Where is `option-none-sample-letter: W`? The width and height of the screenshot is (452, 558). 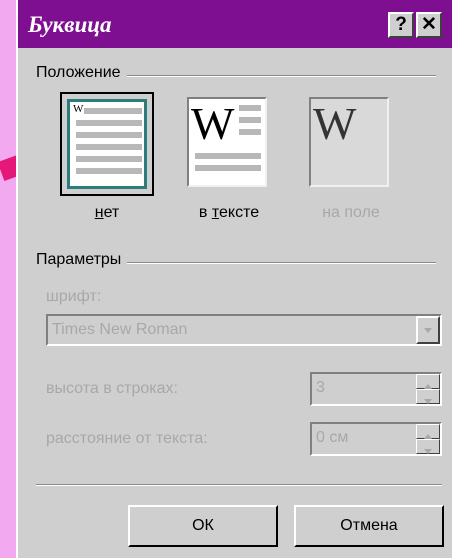
option-none-sample-letter: W is located at coordinates (78, 109).